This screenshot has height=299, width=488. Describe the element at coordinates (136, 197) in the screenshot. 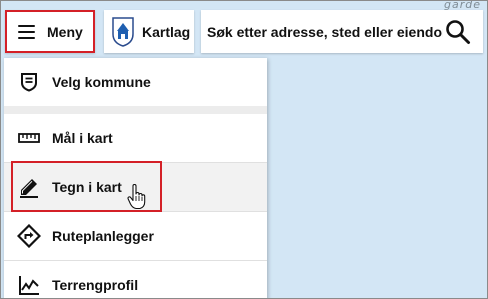

I see `hand-cursor-icon` at that location.